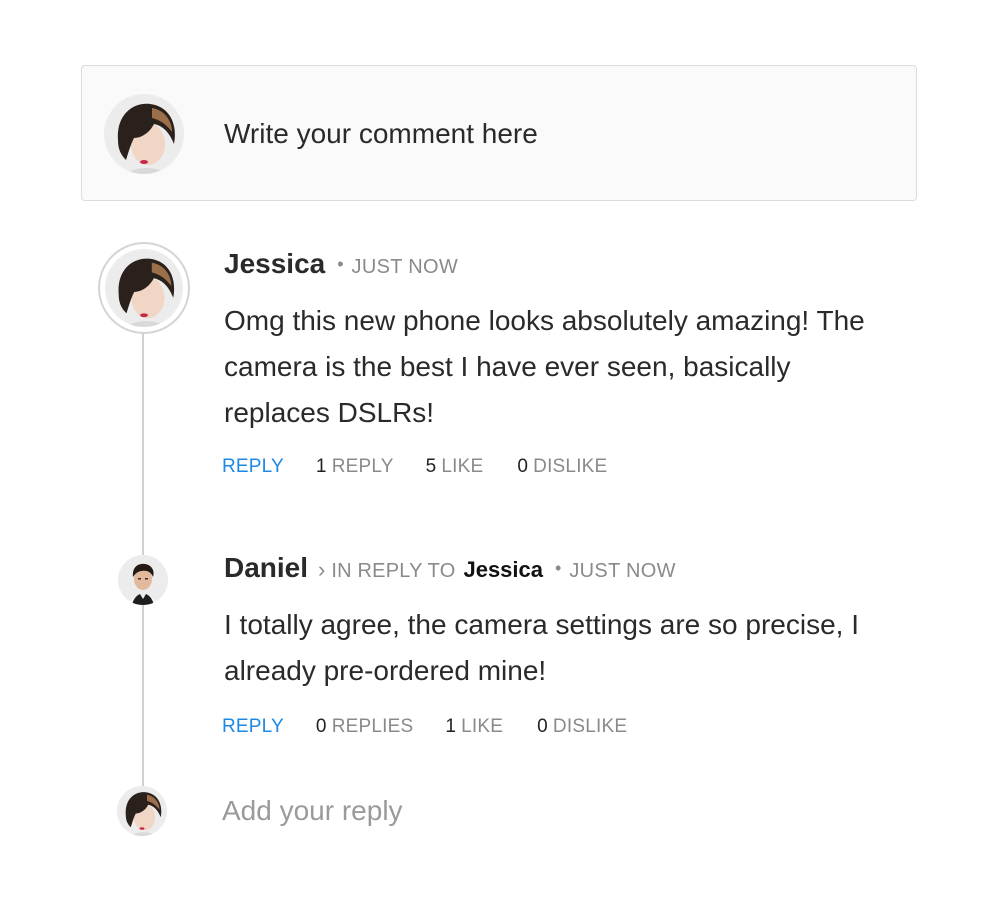  I want to click on avatar-ring, so click(144, 288).